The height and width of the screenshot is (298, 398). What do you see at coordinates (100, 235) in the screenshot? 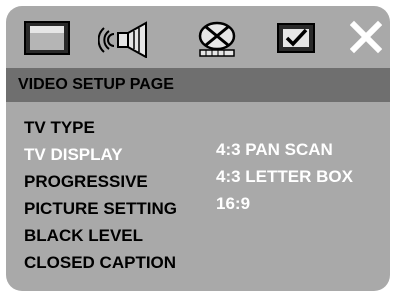
I see `menu-item-black-level: BLACK LEVEL` at bounding box center [100, 235].